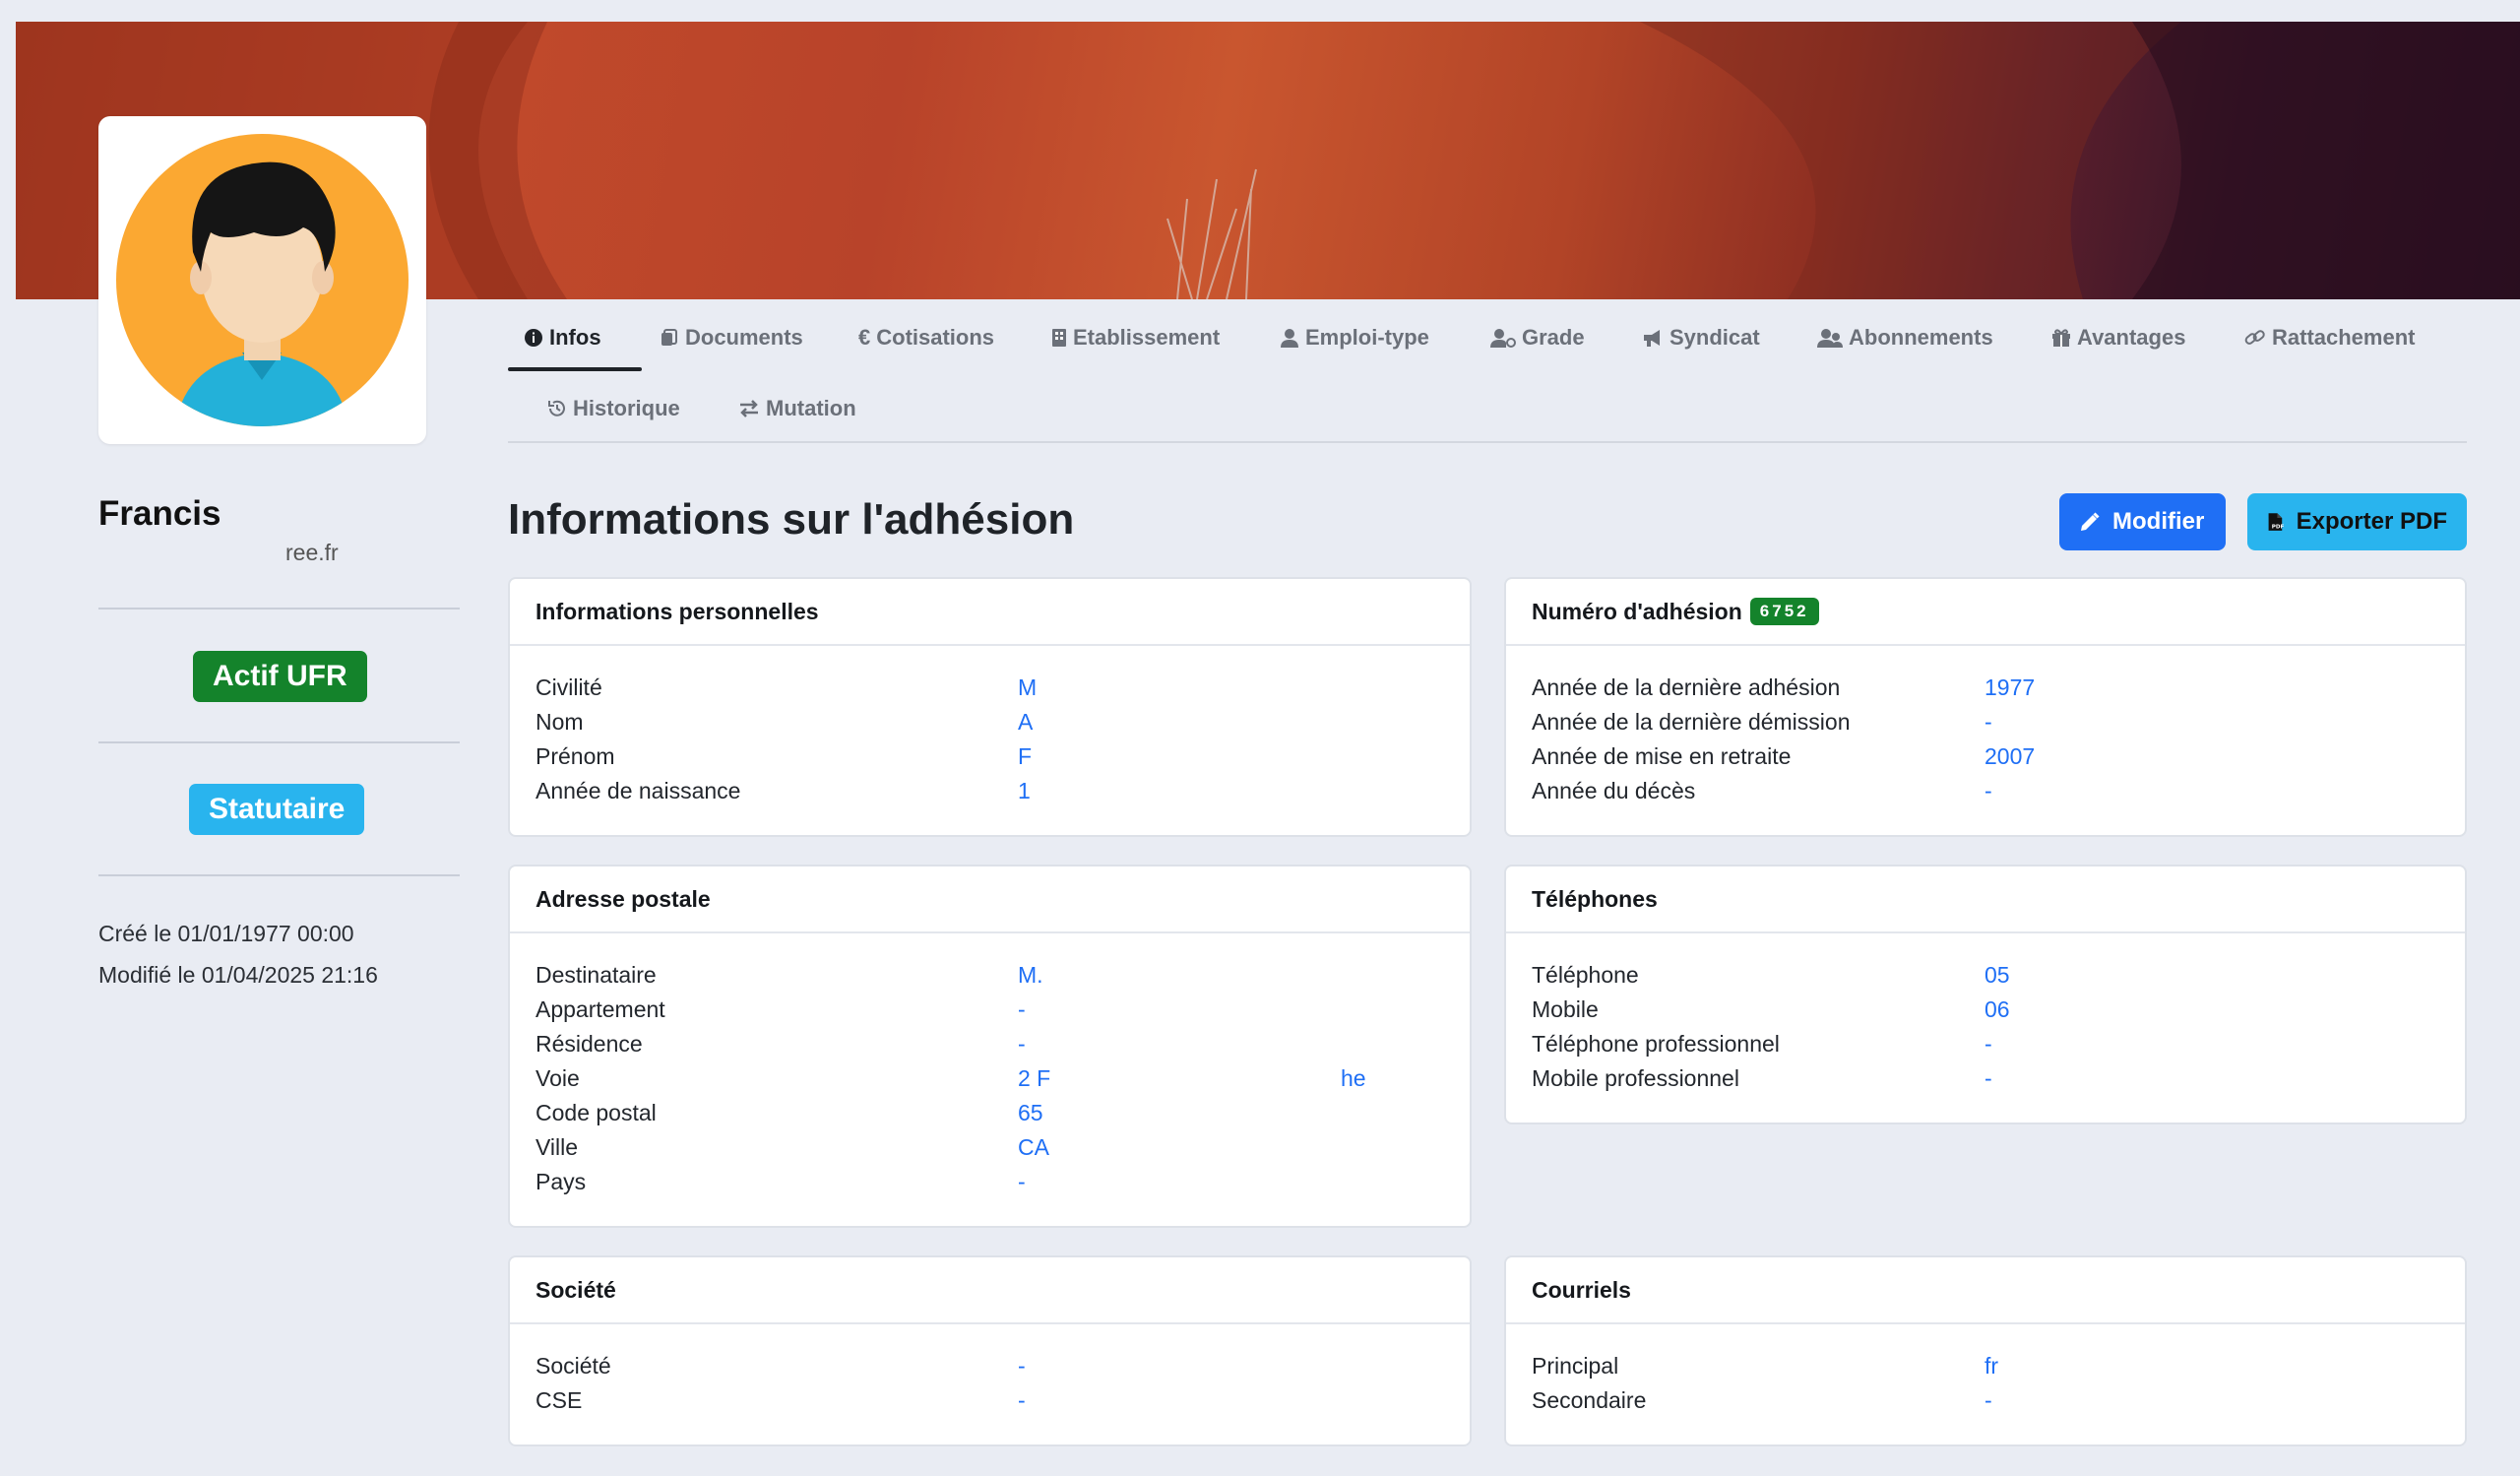 This screenshot has width=2520, height=1476. I want to click on tab-syndicat: Syndicat, so click(1701, 337).